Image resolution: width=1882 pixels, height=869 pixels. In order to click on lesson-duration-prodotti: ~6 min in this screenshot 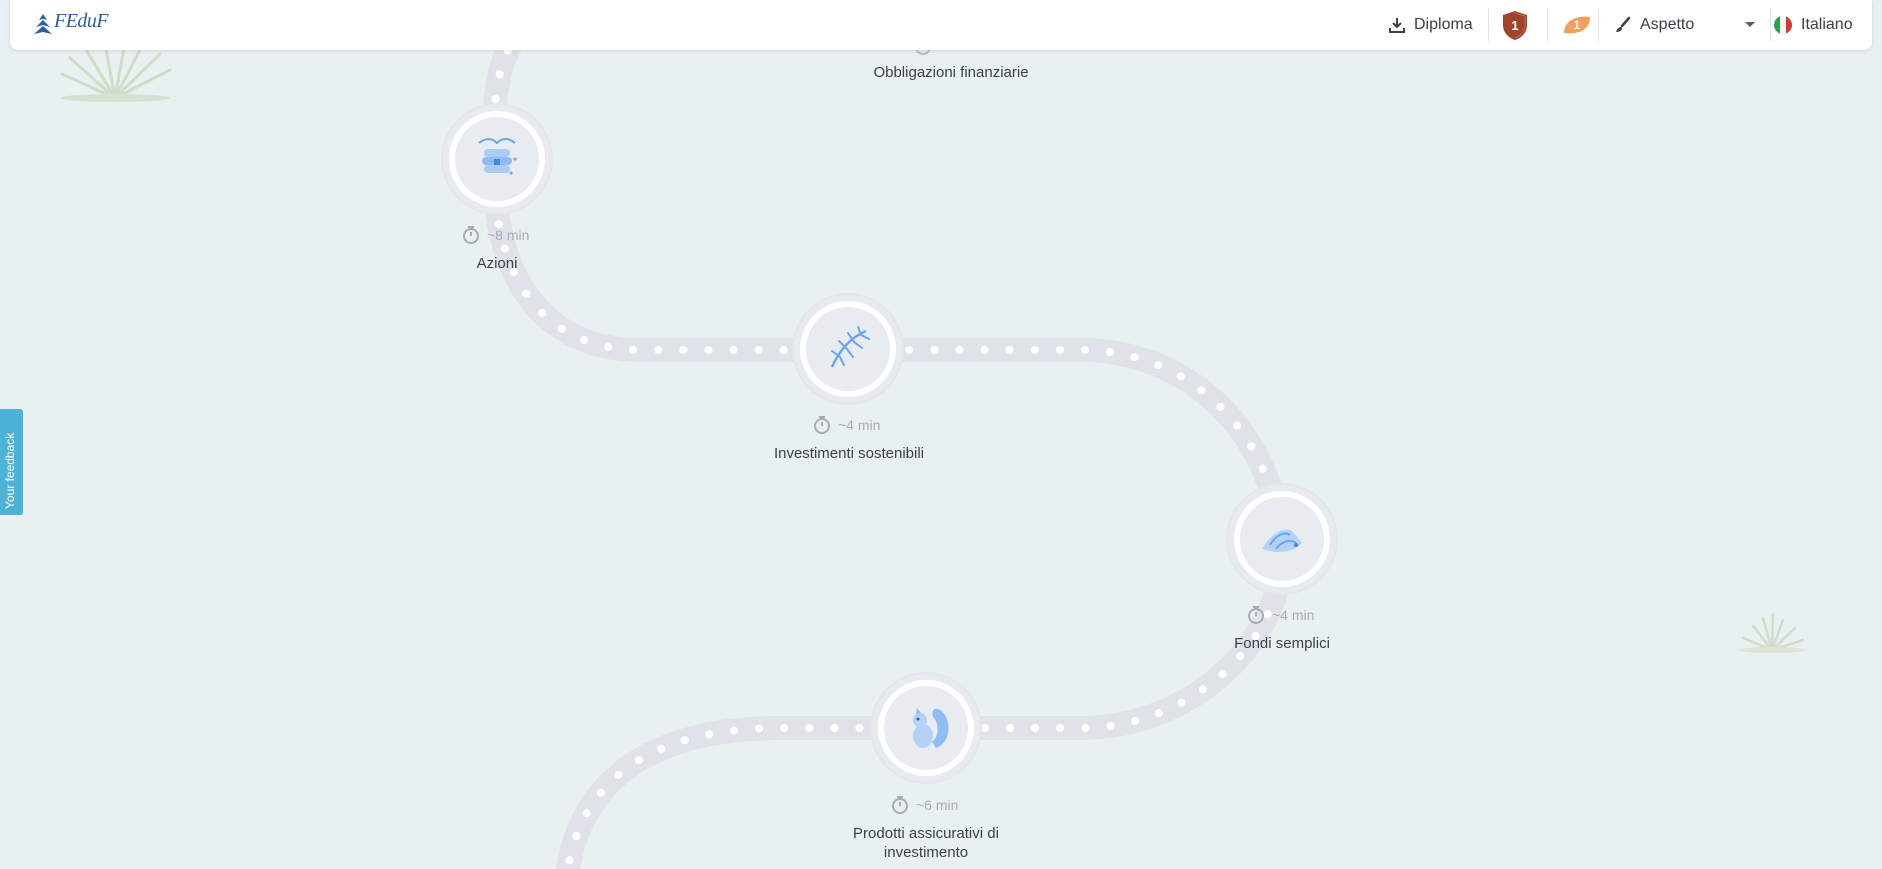, I will do `click(924, 805)`.